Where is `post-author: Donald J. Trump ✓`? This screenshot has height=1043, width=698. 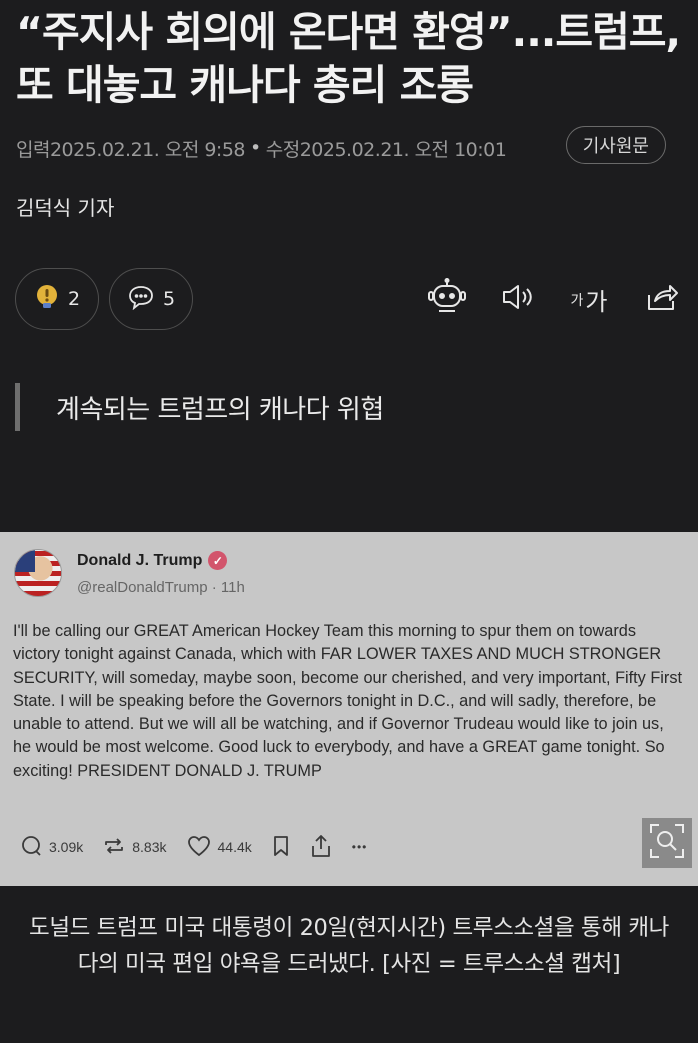 post-author: Donald J. Trump ✓ is located at coordinates (152, 560).